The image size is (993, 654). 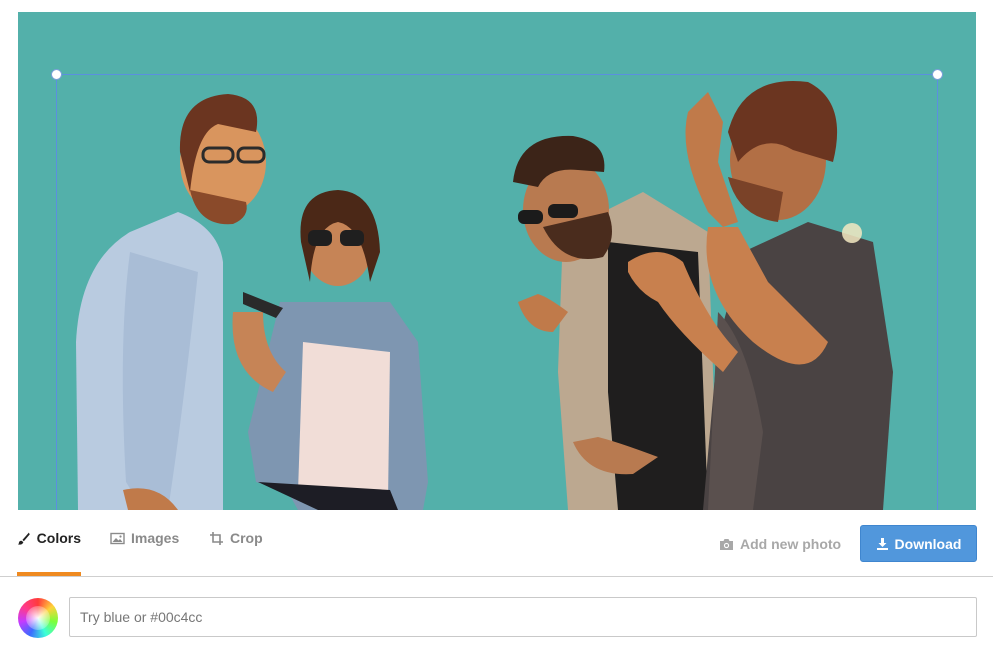 I want to click on crop-icon, so click(x=216, y=538).